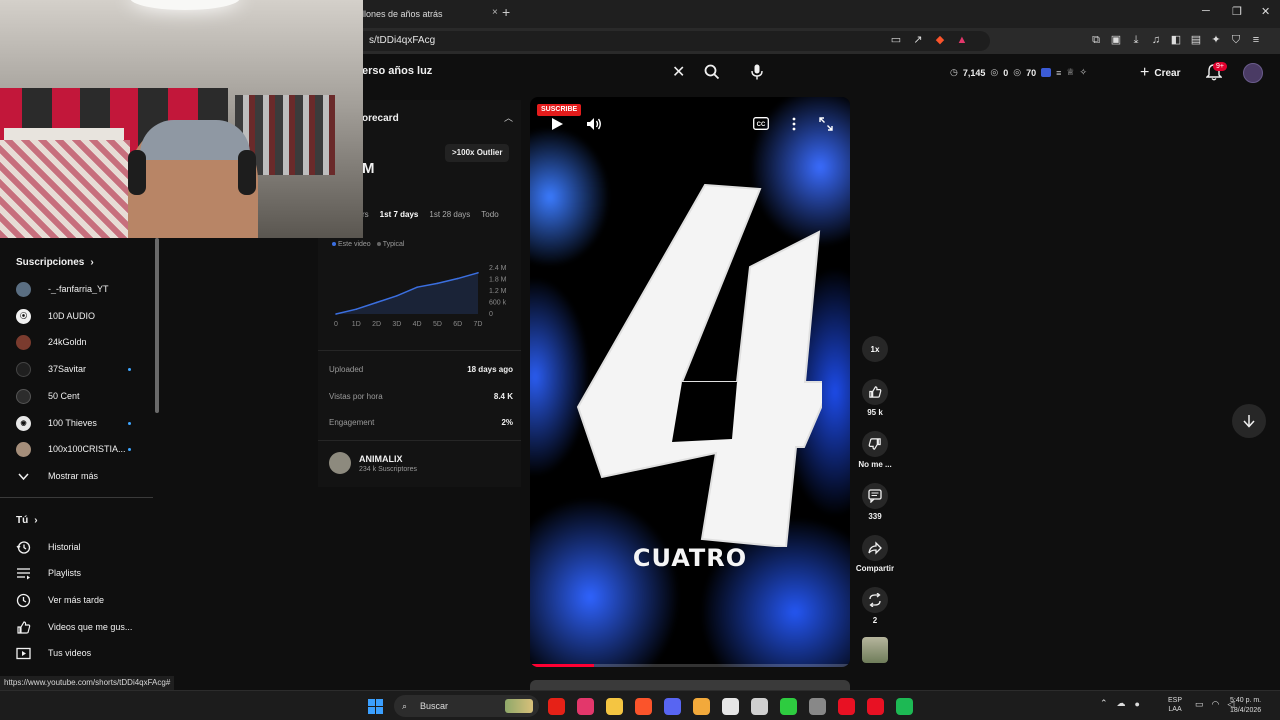 This screenshot has width=1280, height=720. I want to click on display-icon: ▭, so click(1199, 704).